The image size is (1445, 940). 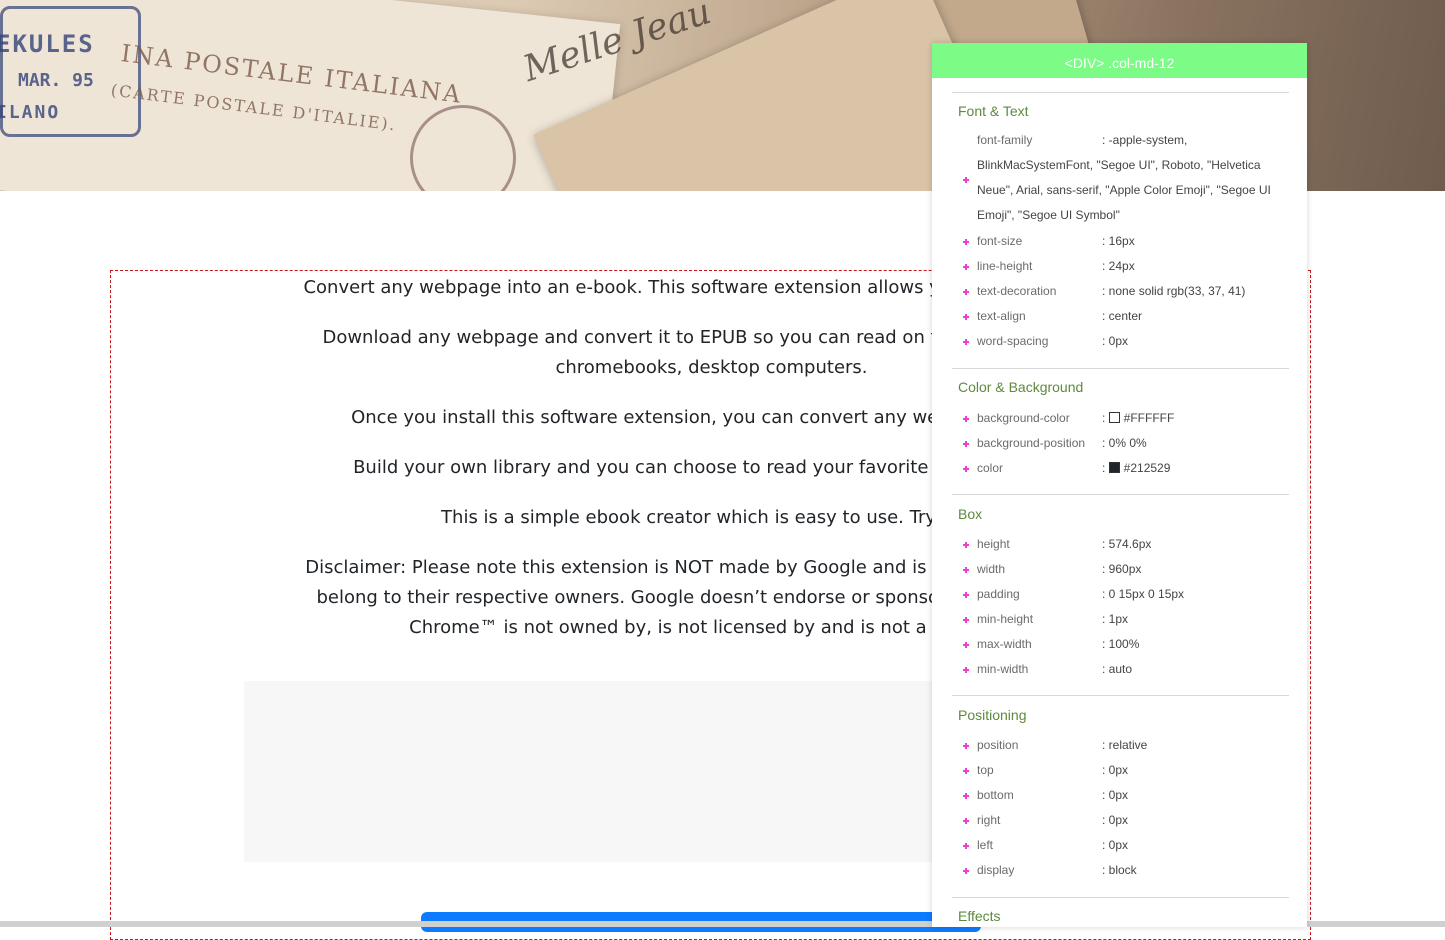 I want to click on prop-name: text-align, so click(x=1001, y=316).